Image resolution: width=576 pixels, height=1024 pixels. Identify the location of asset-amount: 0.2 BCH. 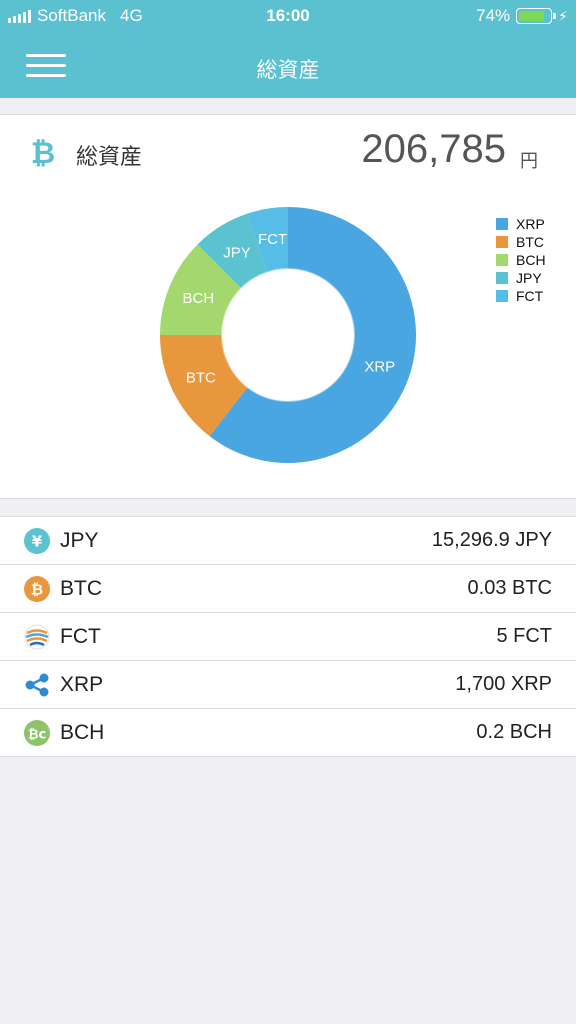
(514, 732).